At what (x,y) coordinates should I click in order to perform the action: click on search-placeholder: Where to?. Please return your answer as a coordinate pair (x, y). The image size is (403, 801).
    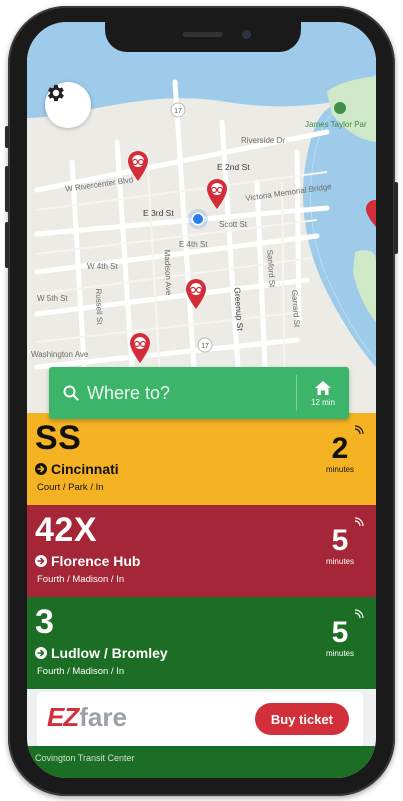
    Looking at the image, I should click on (129, 392).